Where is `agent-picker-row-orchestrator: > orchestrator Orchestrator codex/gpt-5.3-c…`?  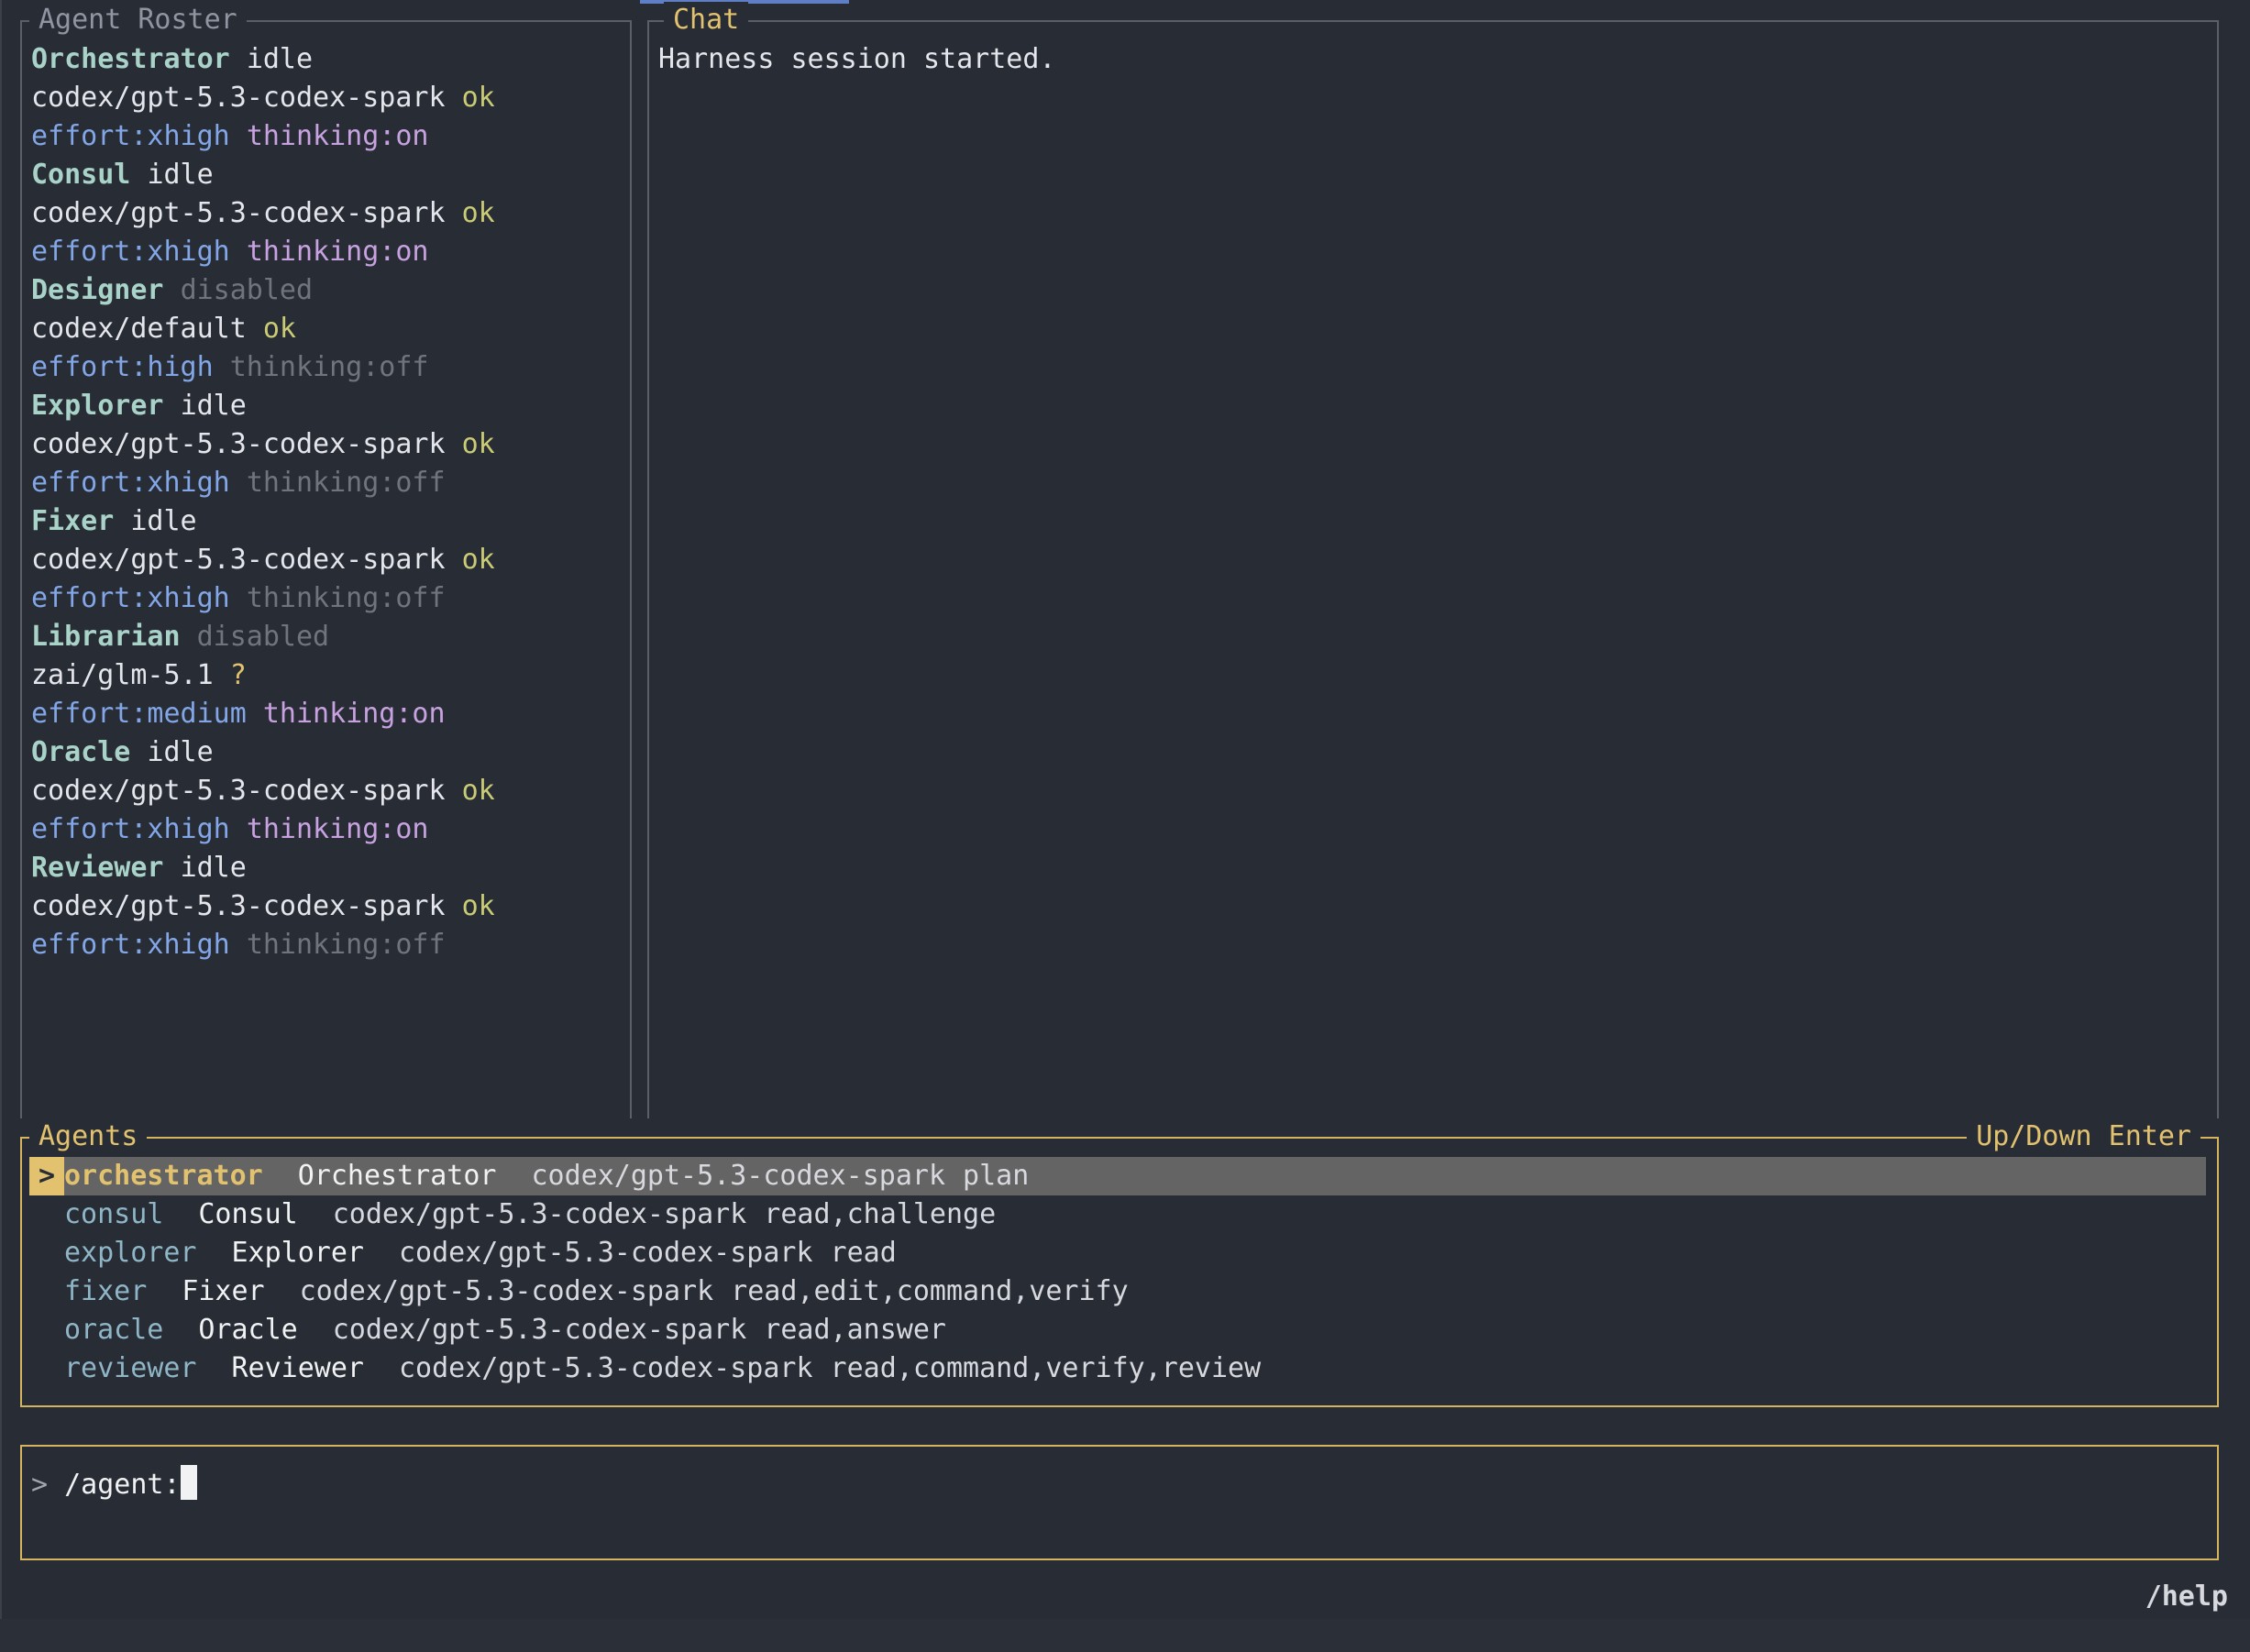
agent-picker-row-orchestrator: > orchestrator Orchestrator codex/gpt-5.3-c… is located at coordinates (1117, 1176).